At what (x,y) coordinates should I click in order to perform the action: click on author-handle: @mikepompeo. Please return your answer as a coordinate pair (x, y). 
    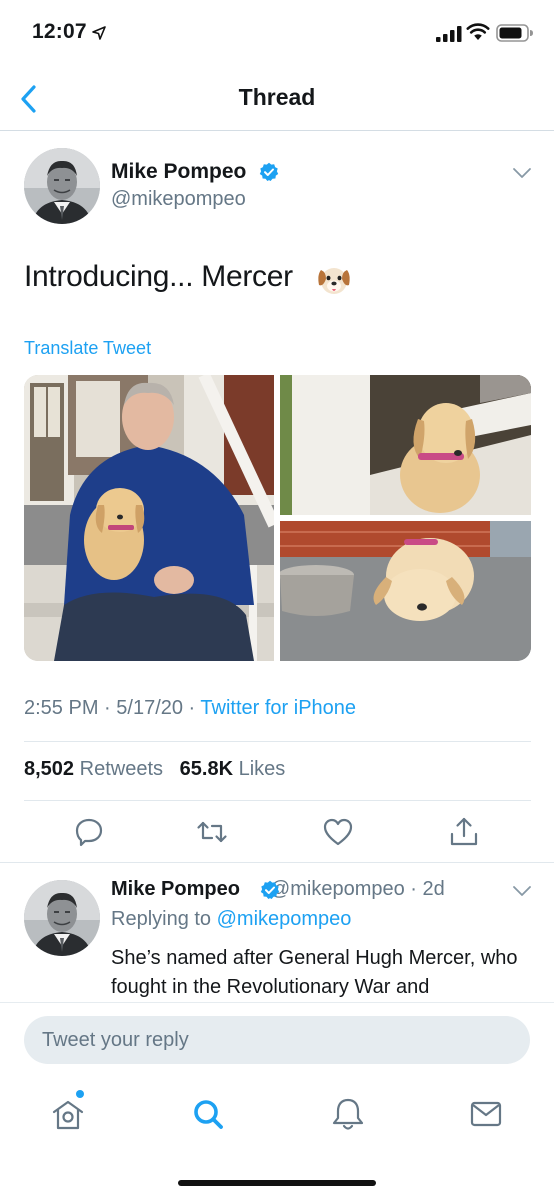
    Looking at the image, I should click on (178, 199).